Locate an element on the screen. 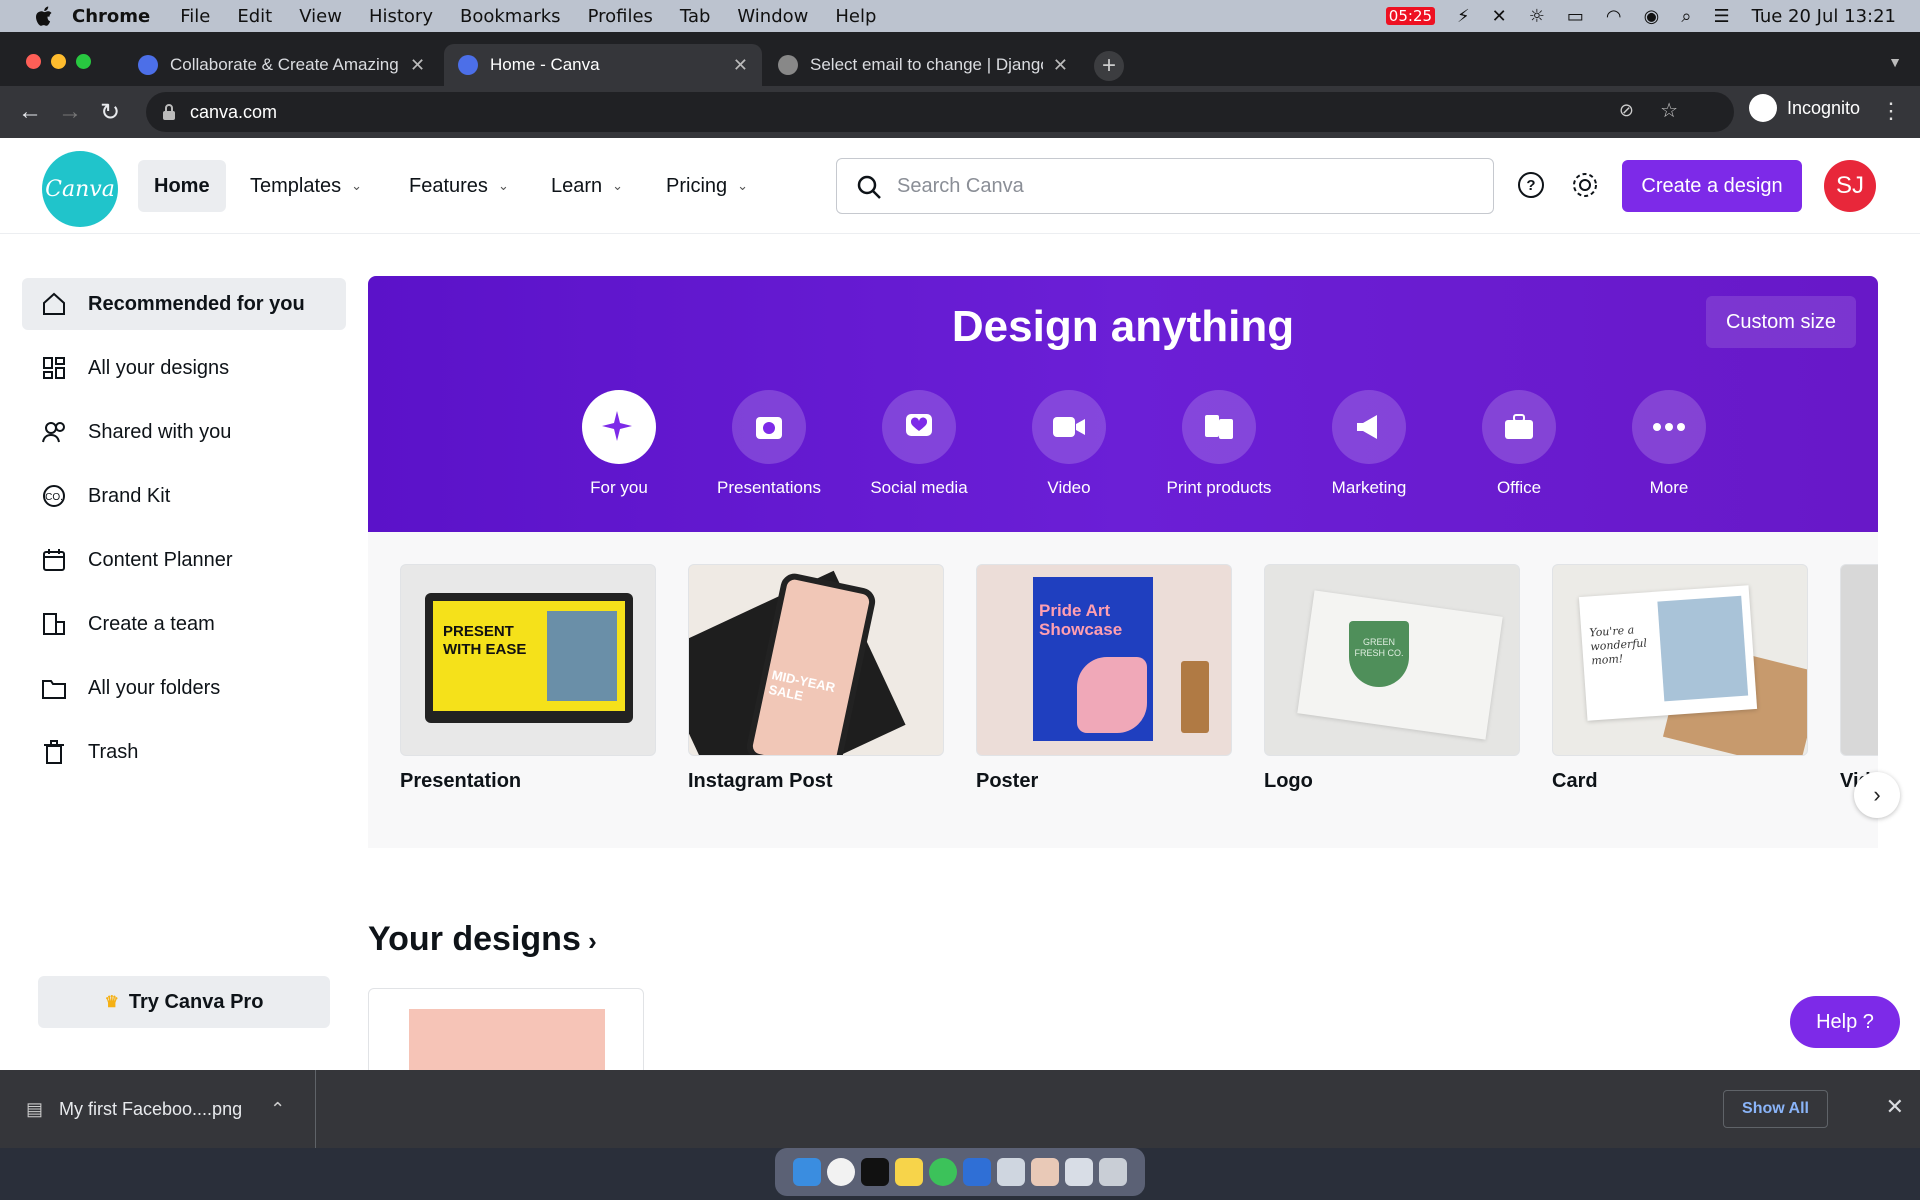  nav-pricing: Pricing ⌄ is located at coordinates (707, 186).